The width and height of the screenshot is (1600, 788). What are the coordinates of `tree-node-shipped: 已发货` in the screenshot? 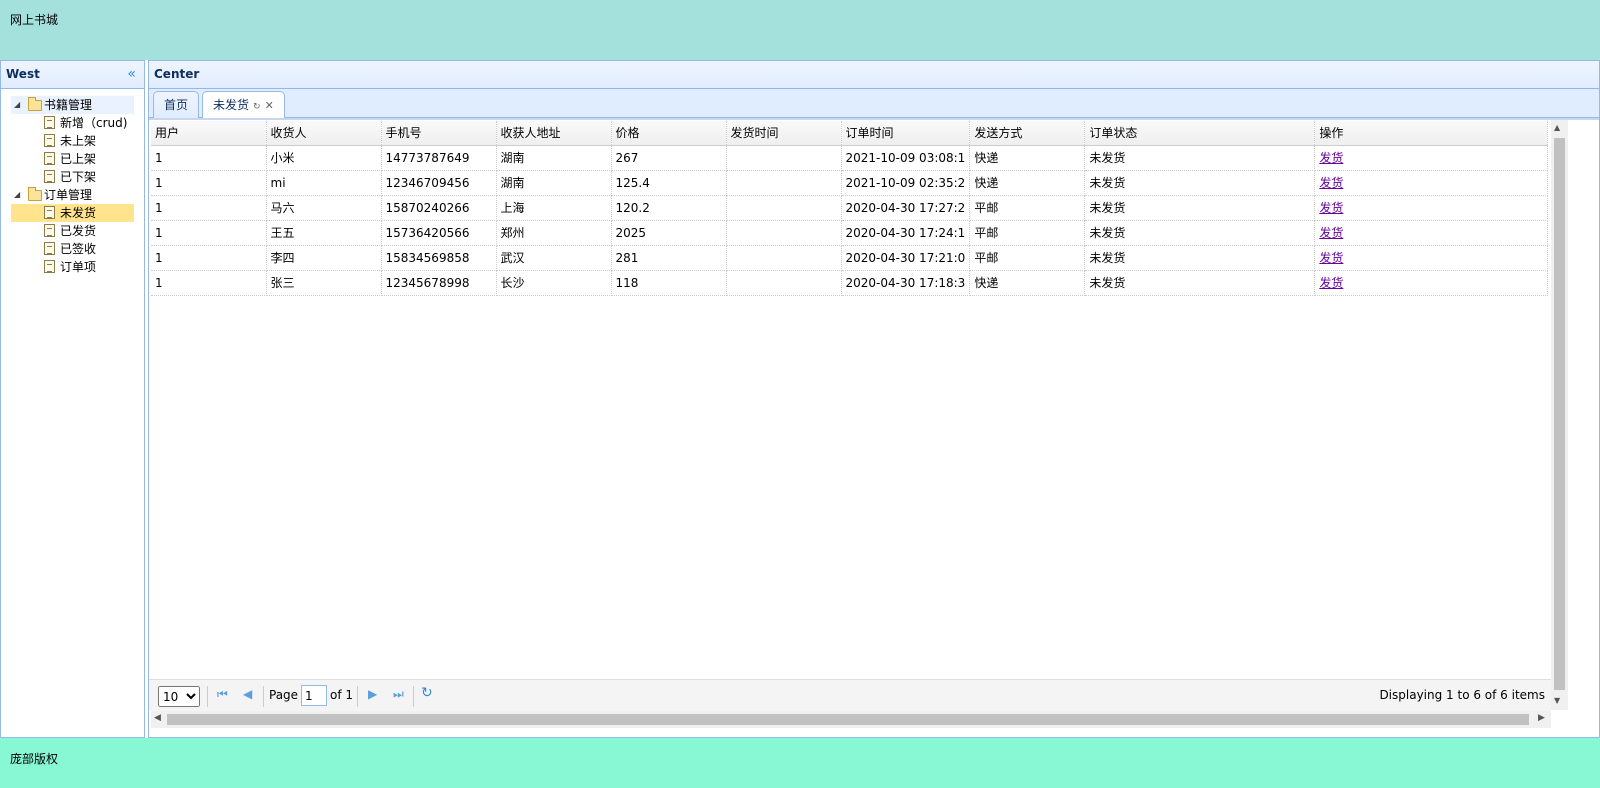 It's located at (72, 231).